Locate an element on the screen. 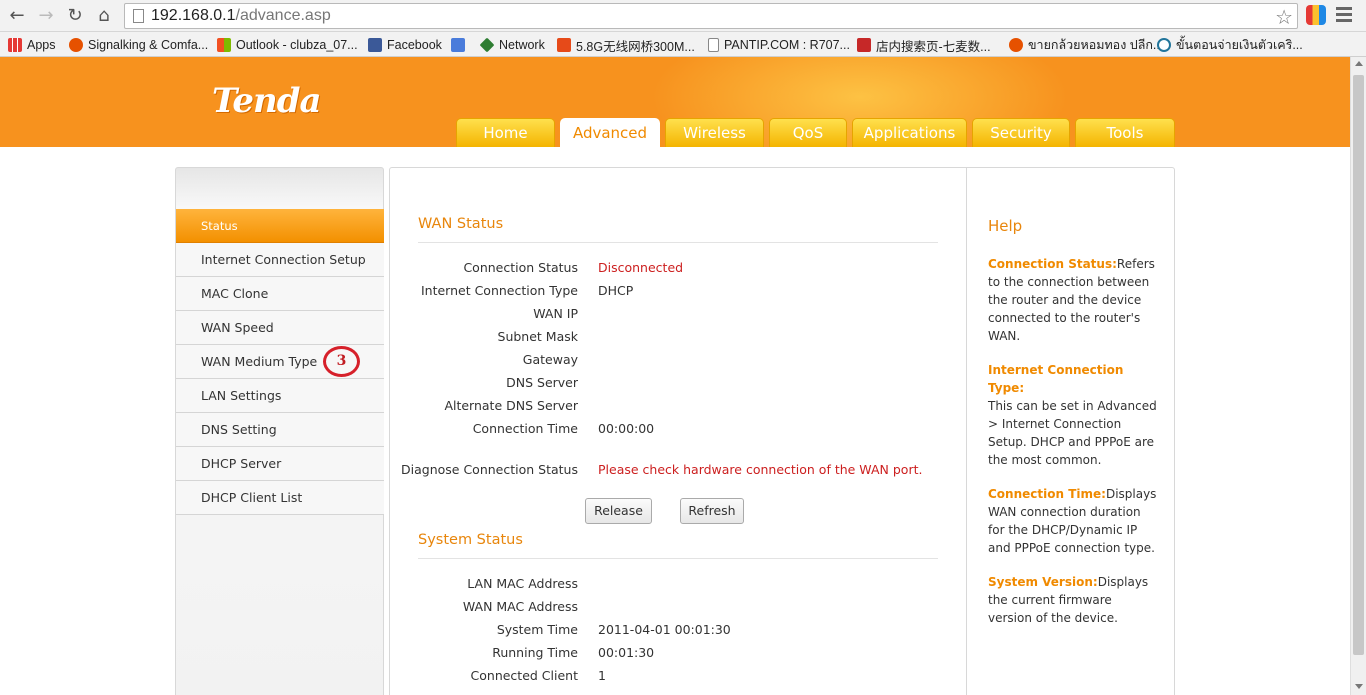 The image size is (1366, 695). bookmark-google is located at coordinates (460, 45).